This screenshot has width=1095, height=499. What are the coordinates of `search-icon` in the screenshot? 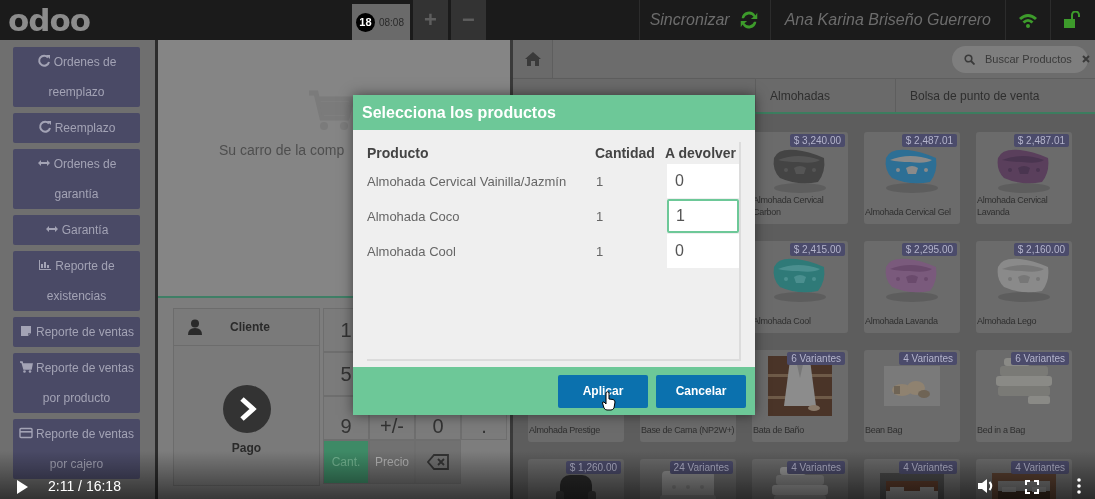 It's located at (969, 59).